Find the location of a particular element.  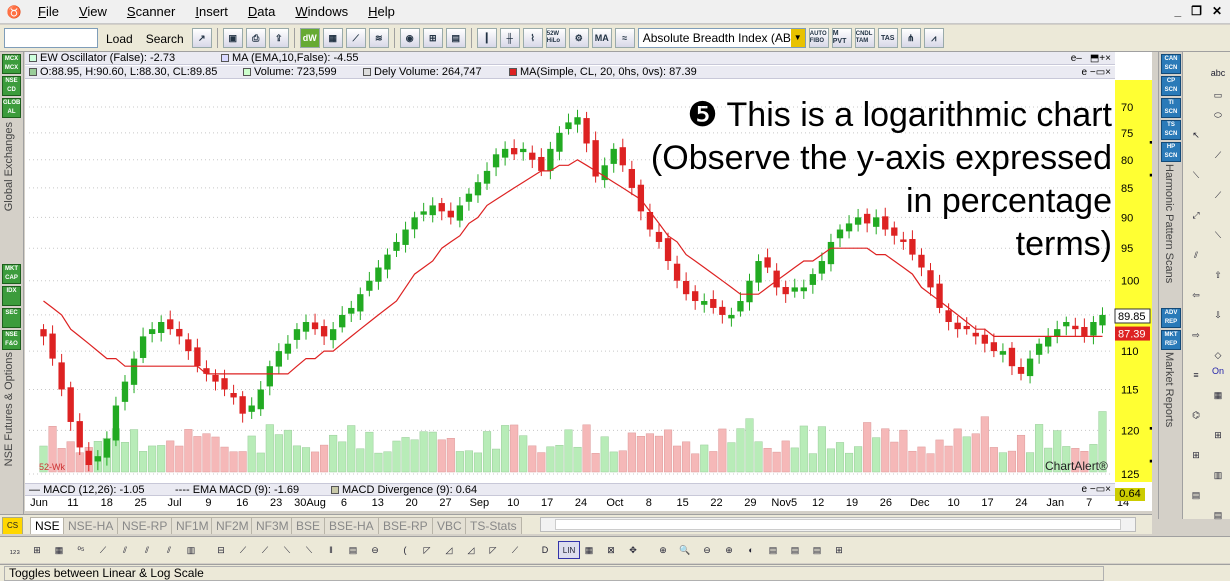

mkt-cap-button: MKT CAP is located at coordinates (11, 274).